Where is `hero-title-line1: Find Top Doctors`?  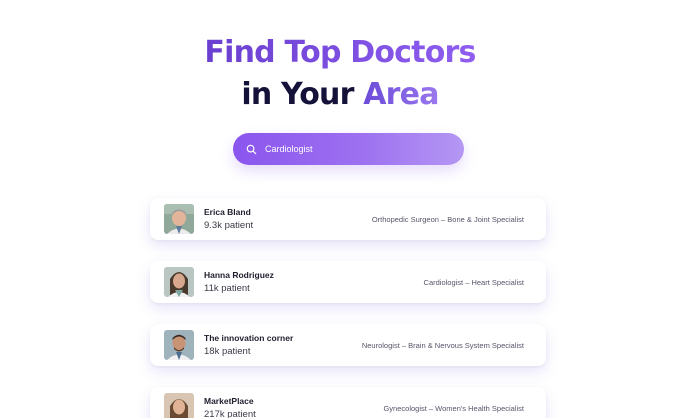
hero-title-line1: Find Top Doctors is located at coordinates (340, 52).